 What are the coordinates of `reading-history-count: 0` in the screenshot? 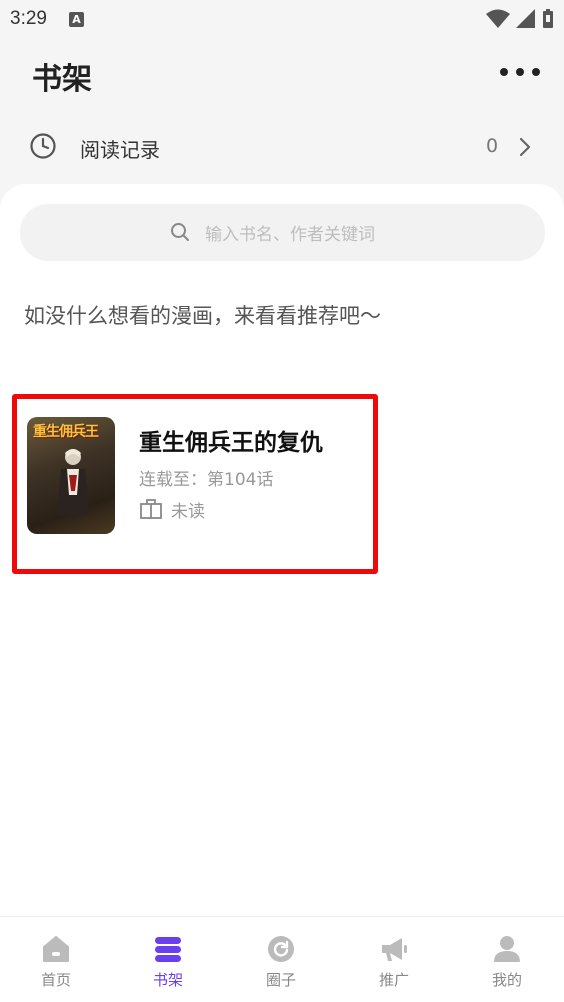 It's located at (492, 146).